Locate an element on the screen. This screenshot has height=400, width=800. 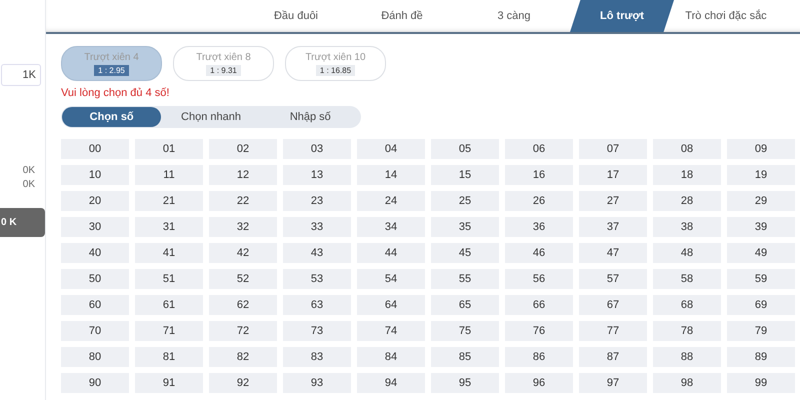
number-cell: 62 is located at coordinates (243, 305).